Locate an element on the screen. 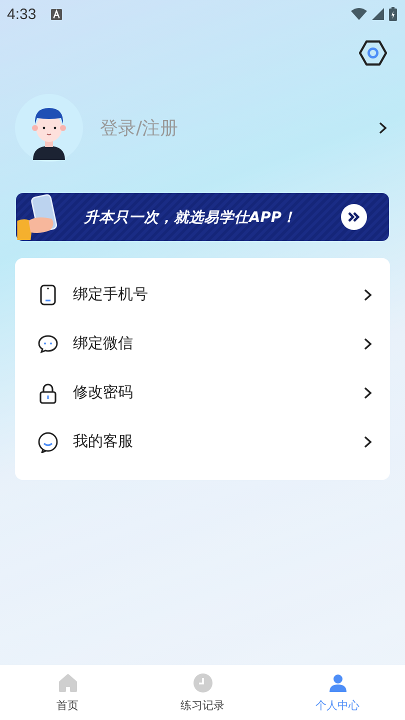  promo-banner: 升本只一次，就选易学仕APP！ is located at coordinates (202, 217).